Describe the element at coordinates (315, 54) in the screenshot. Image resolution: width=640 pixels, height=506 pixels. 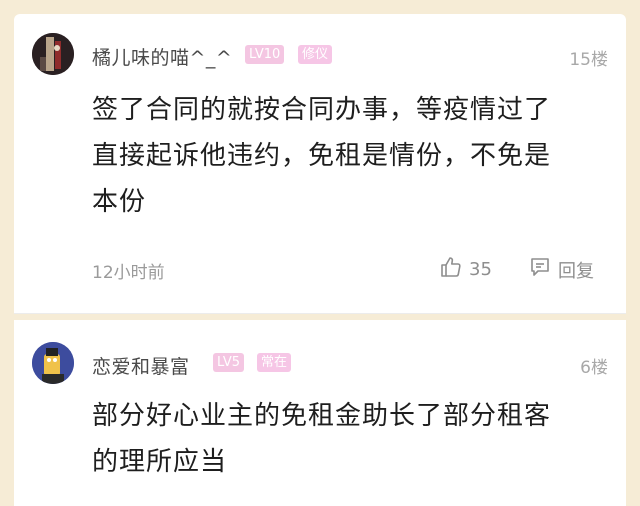
I see `title-badge: 修仪` at that location.